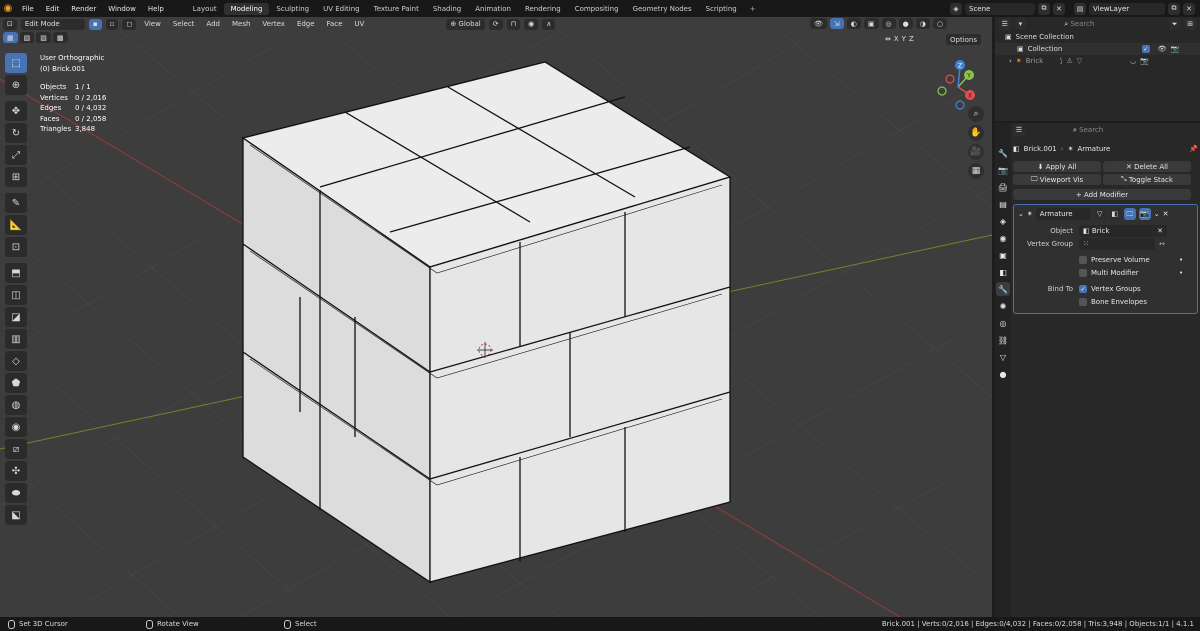 Image resolution: width=1200 pixels, height=631 pixels. I want to click on show-render-icon: 📷, so click(1144, 214).